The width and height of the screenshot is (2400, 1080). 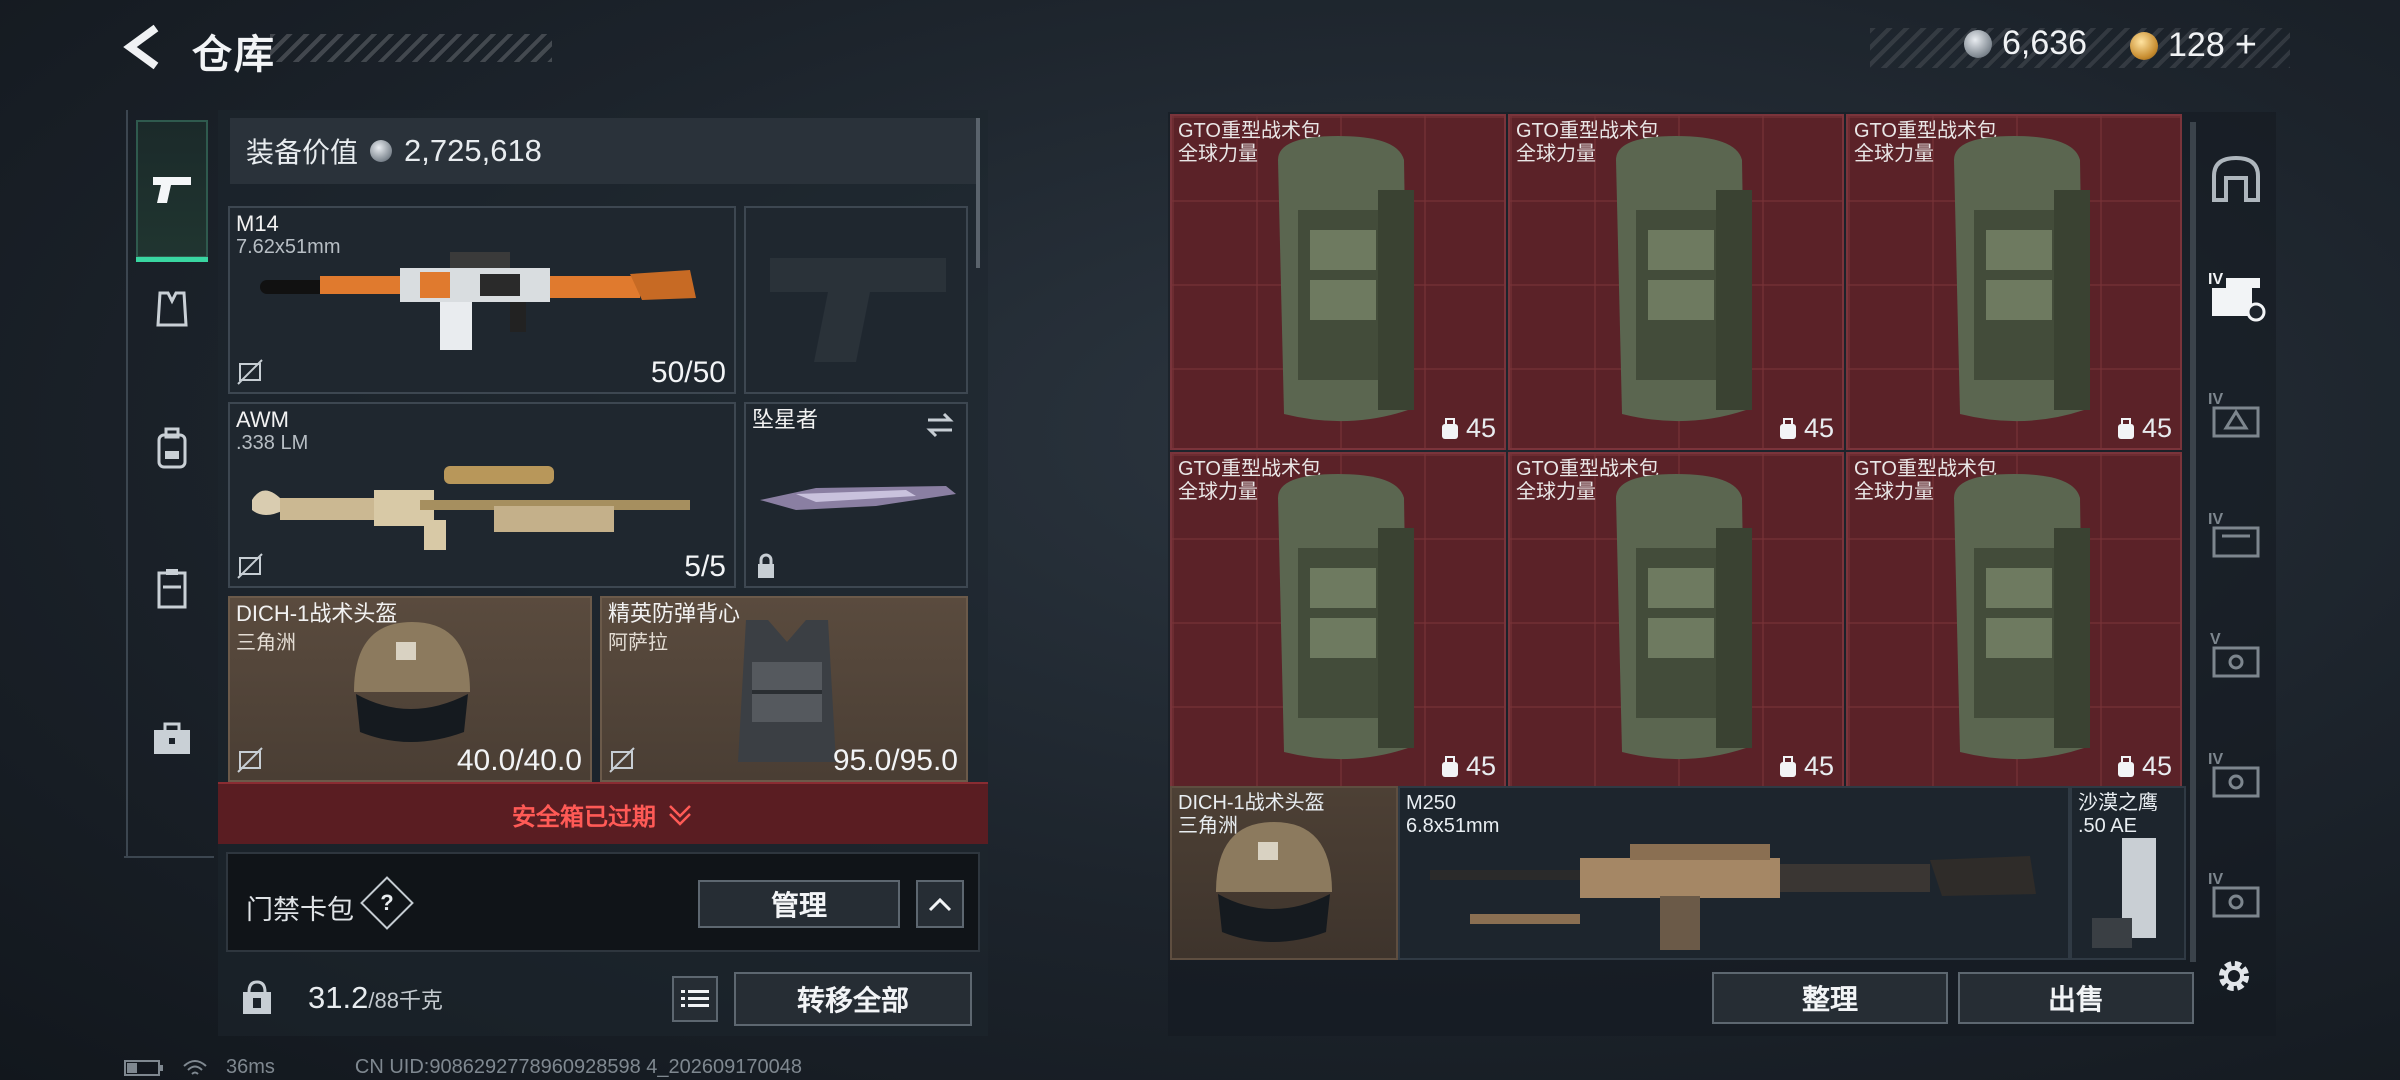 I want to click on key-card-bar: 门禁卡包 ? 管理, so click(x=603, y=902).